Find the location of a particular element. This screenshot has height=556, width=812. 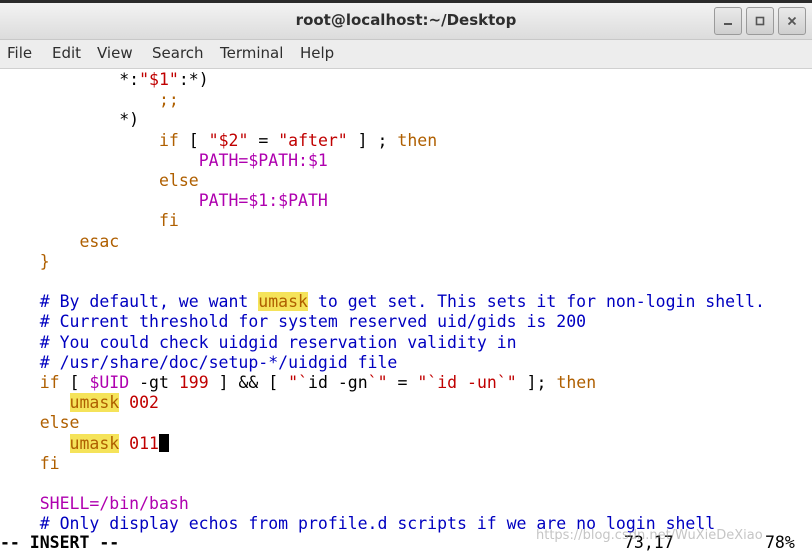

code-line: umask 011 is located at coordinates (84, 443).